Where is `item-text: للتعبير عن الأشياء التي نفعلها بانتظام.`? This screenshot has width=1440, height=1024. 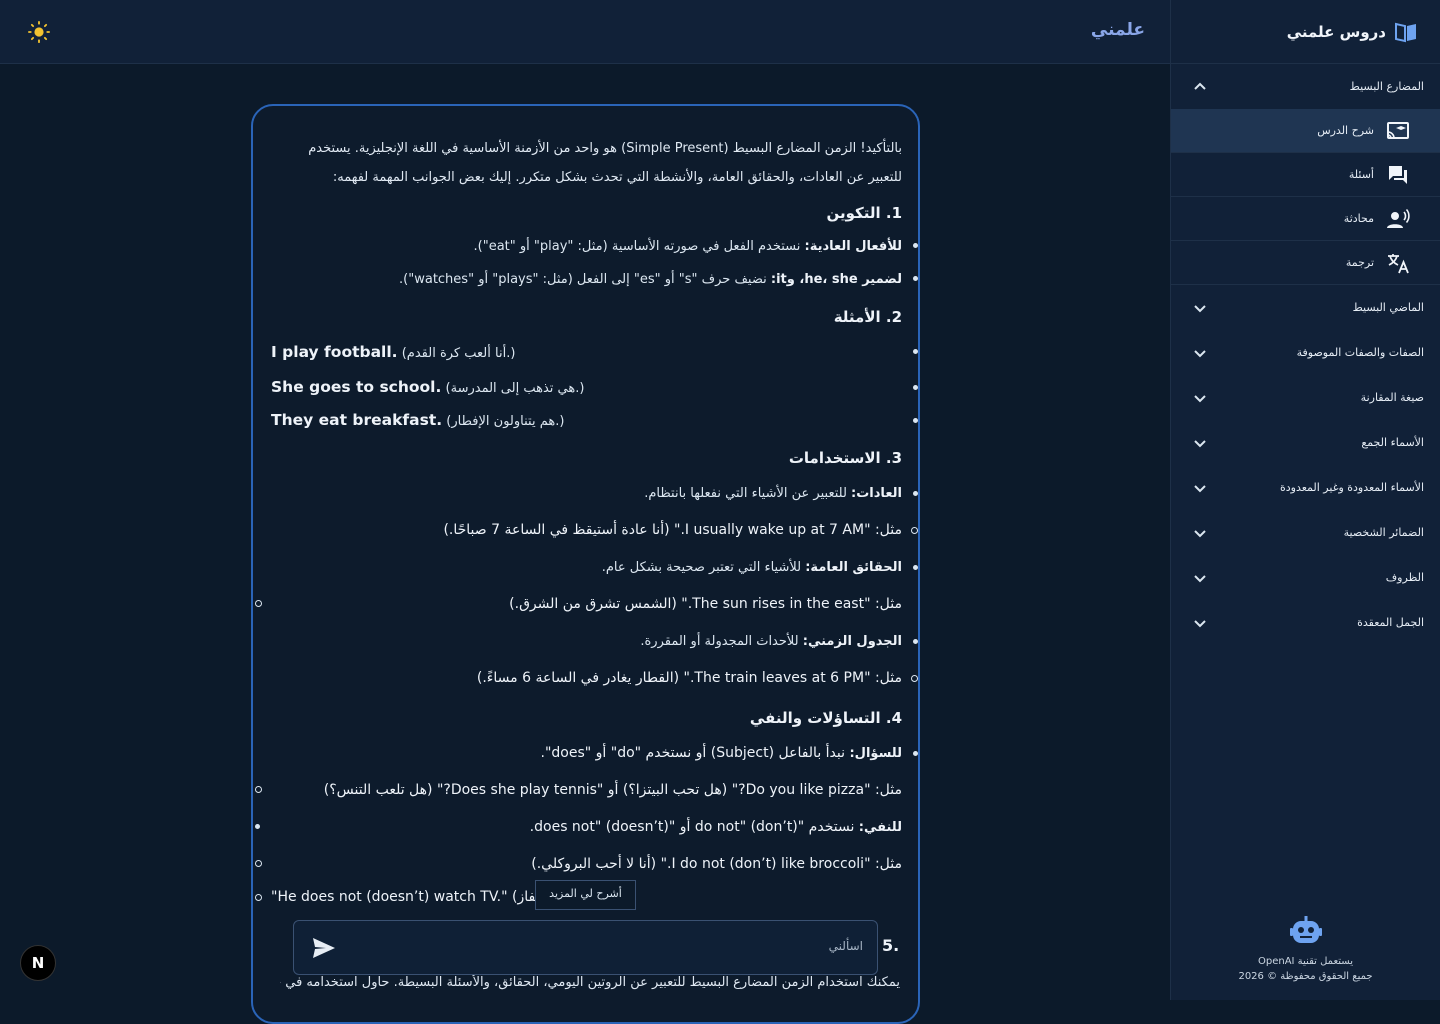
item-text: للتعبير عن الأشياء التي نفعلها بانتظام. is located at coordinates (748, 493).